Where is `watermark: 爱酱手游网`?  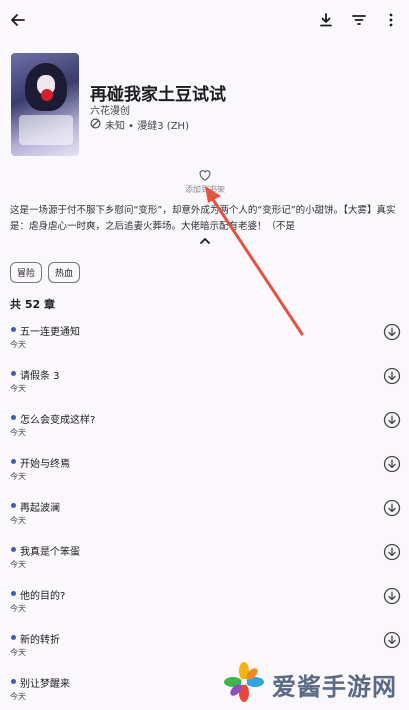 watermark: 爱酱手游网 is located at coordinates (309, 684).